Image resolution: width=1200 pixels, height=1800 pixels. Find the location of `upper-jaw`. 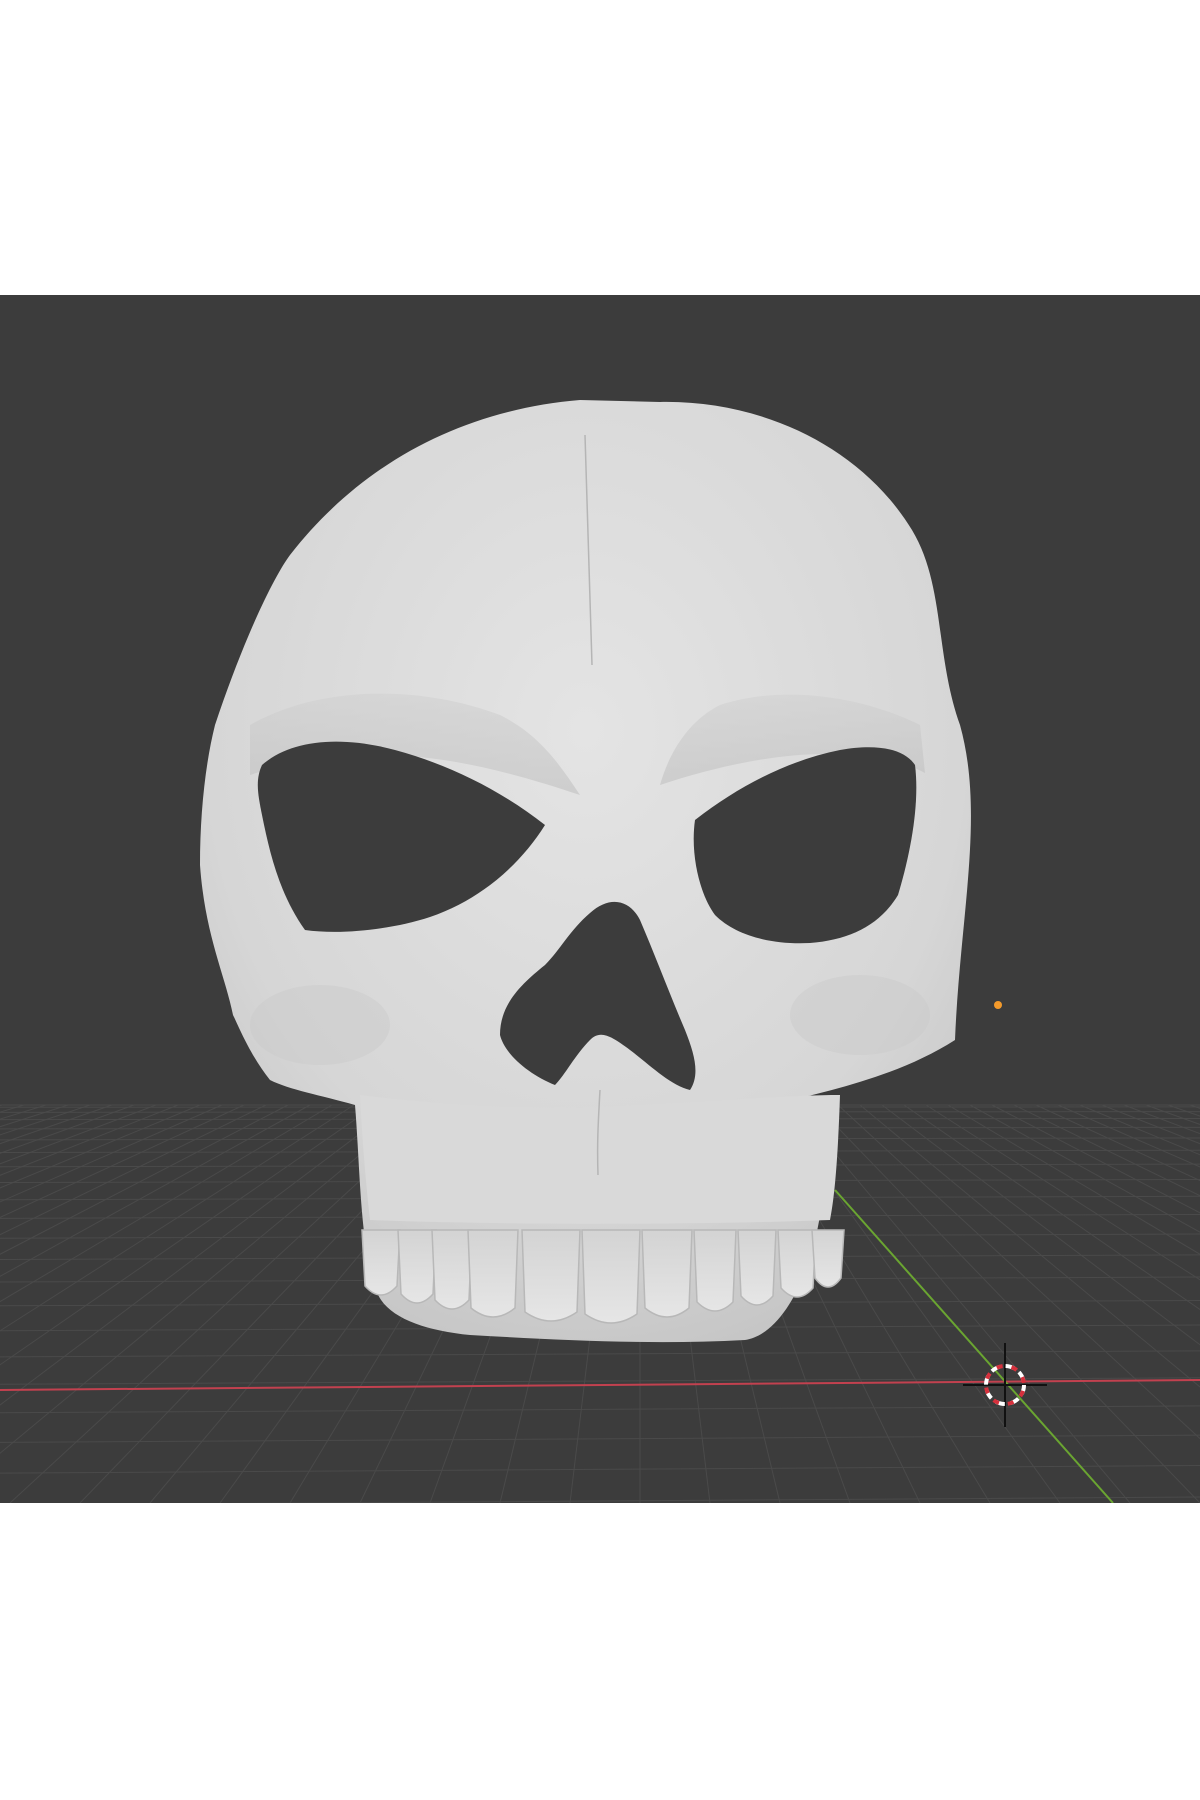

upper-jaw is located at coordinates (600, 1159).